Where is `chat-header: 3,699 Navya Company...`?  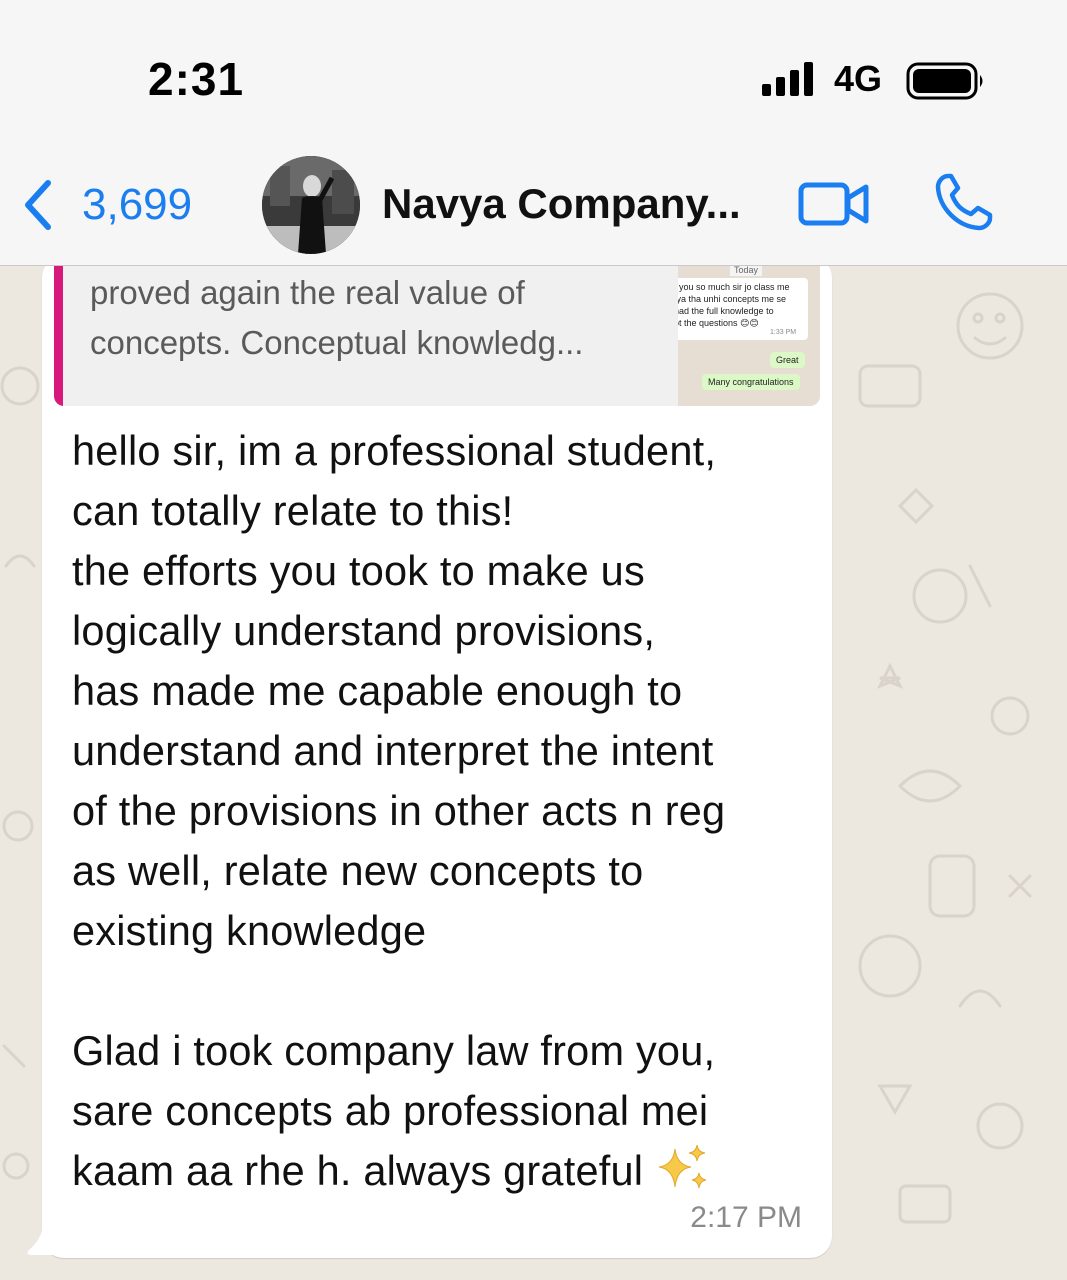 chat-header: 3,699 Navya Company... is located at coordinates (533, 203).